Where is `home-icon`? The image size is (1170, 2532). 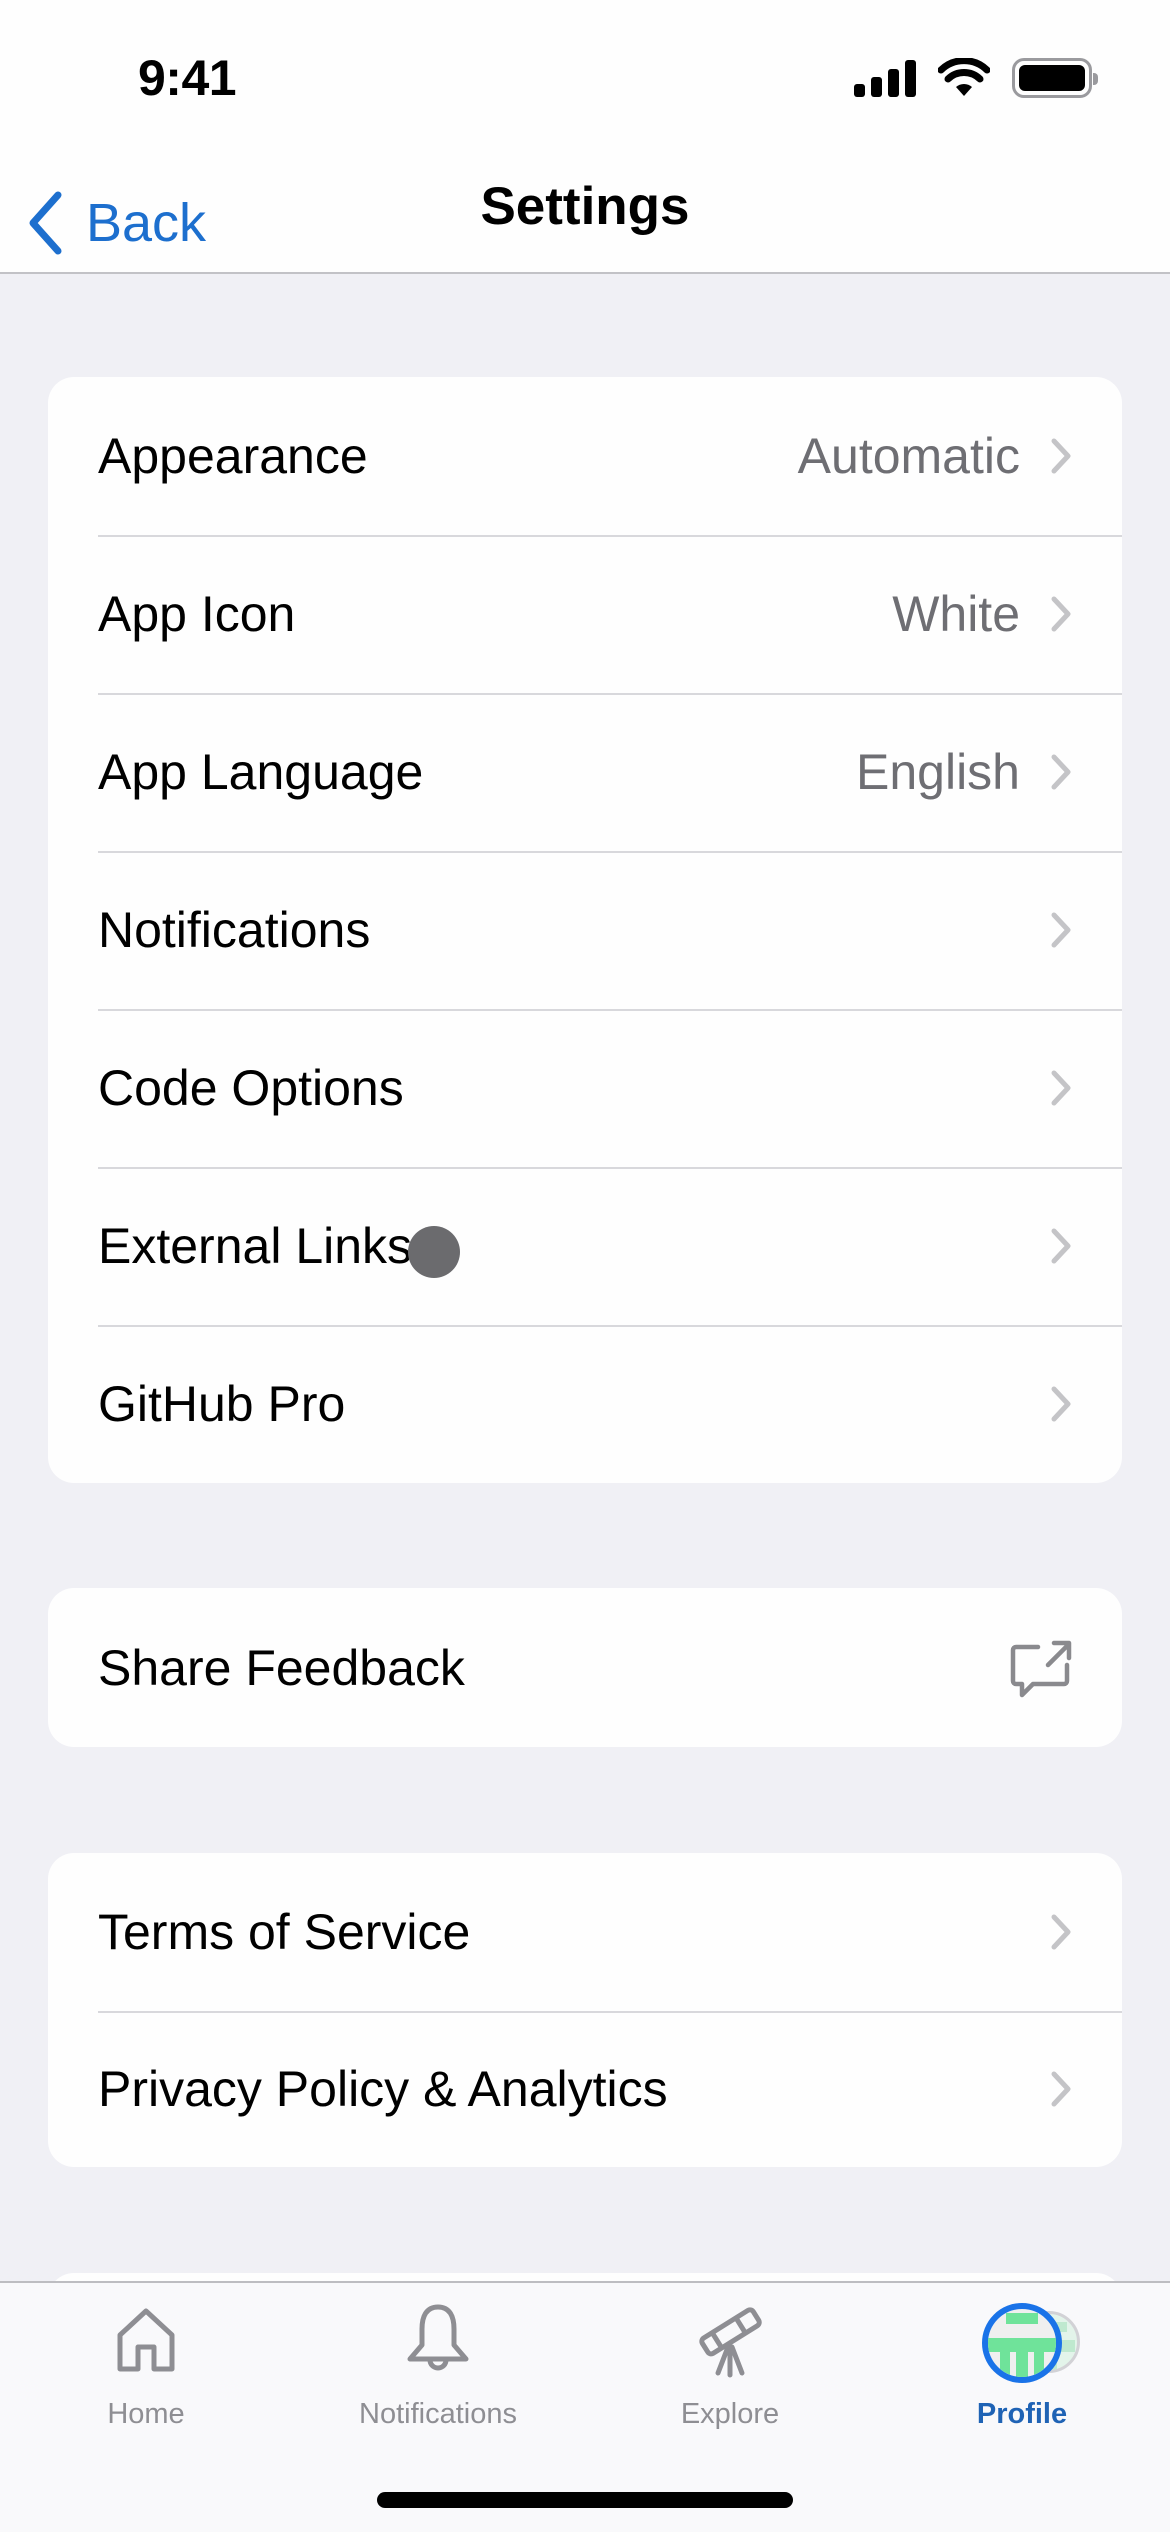 home-icon is located at coordinates (146, 2340).